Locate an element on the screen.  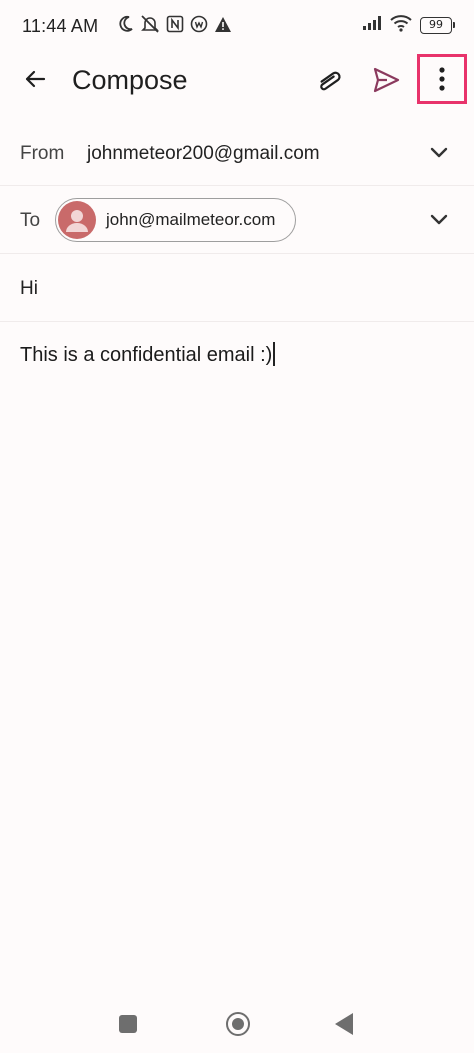
from-value: johnmeteor200@gmail.com is located at coordinates (203, 154).